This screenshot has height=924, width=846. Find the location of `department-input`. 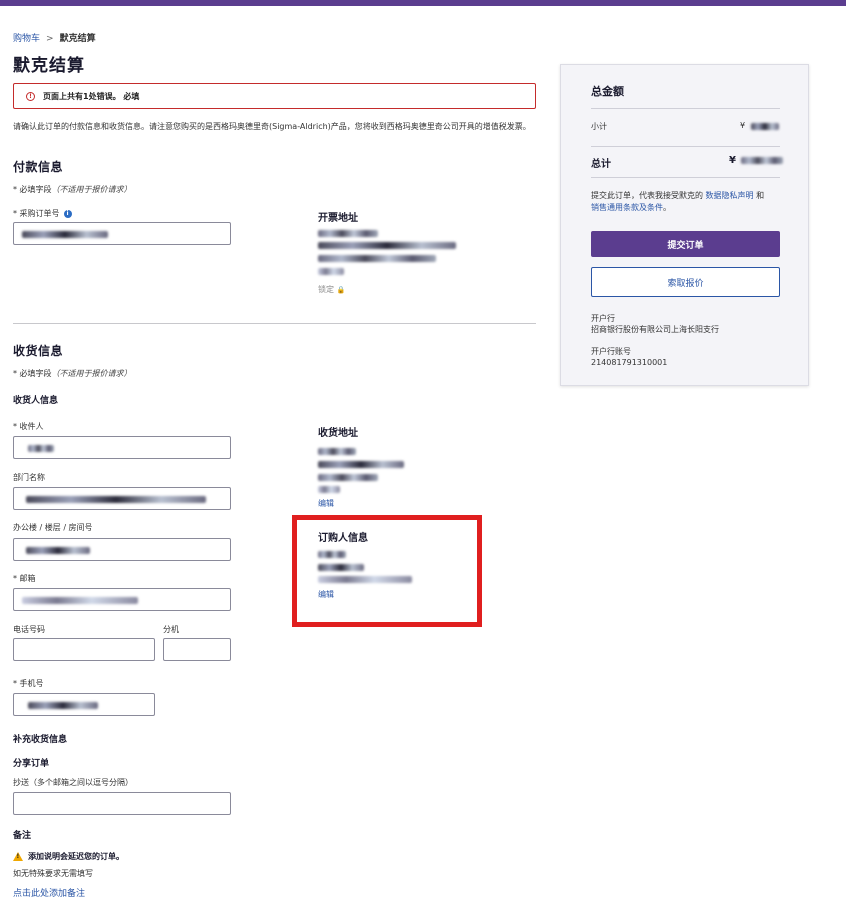

department-input is located at coordinates (122, 498).